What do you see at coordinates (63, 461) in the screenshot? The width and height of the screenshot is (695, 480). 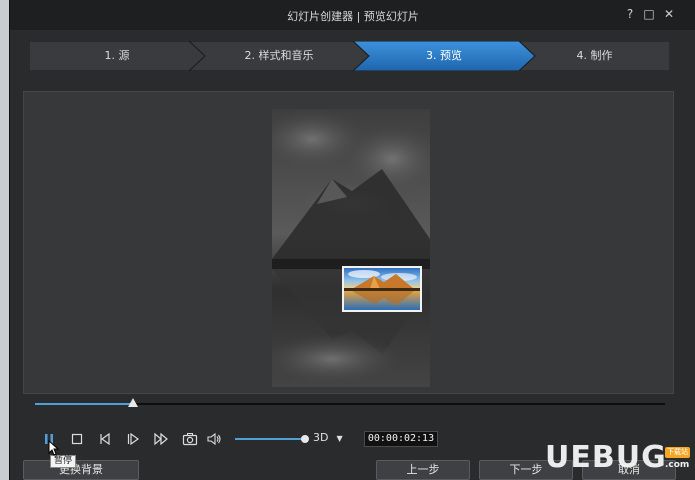 I see `pause-tooltip: 暂停` at bounding box center [63, 461].